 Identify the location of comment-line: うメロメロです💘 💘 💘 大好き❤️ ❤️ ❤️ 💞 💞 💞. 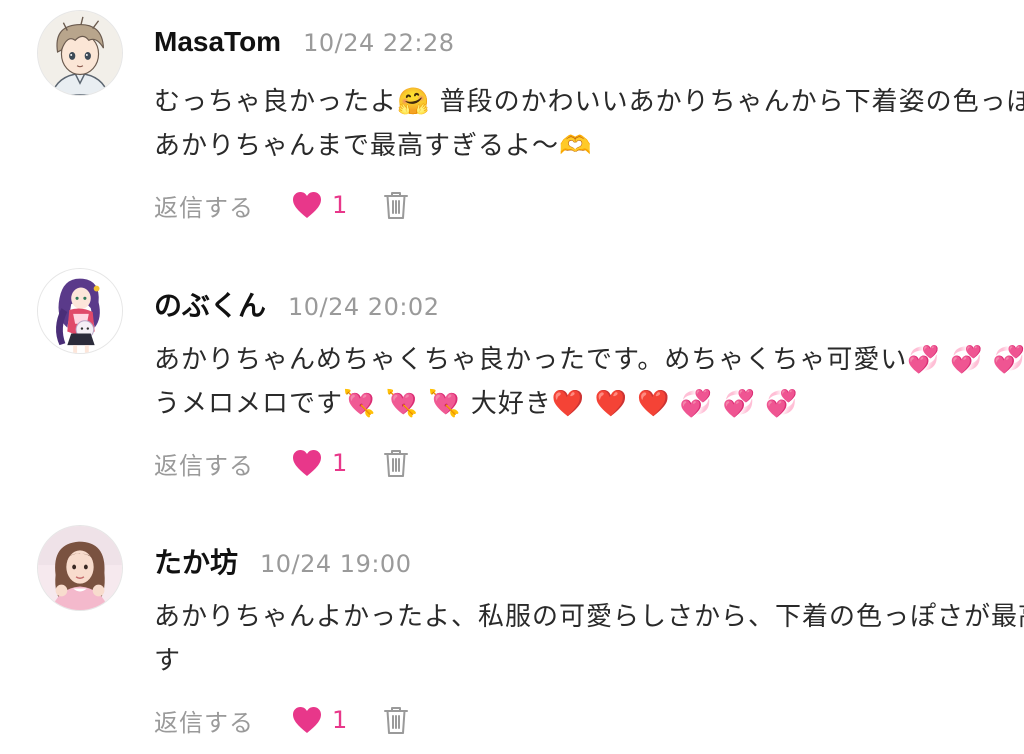
(476, 404).